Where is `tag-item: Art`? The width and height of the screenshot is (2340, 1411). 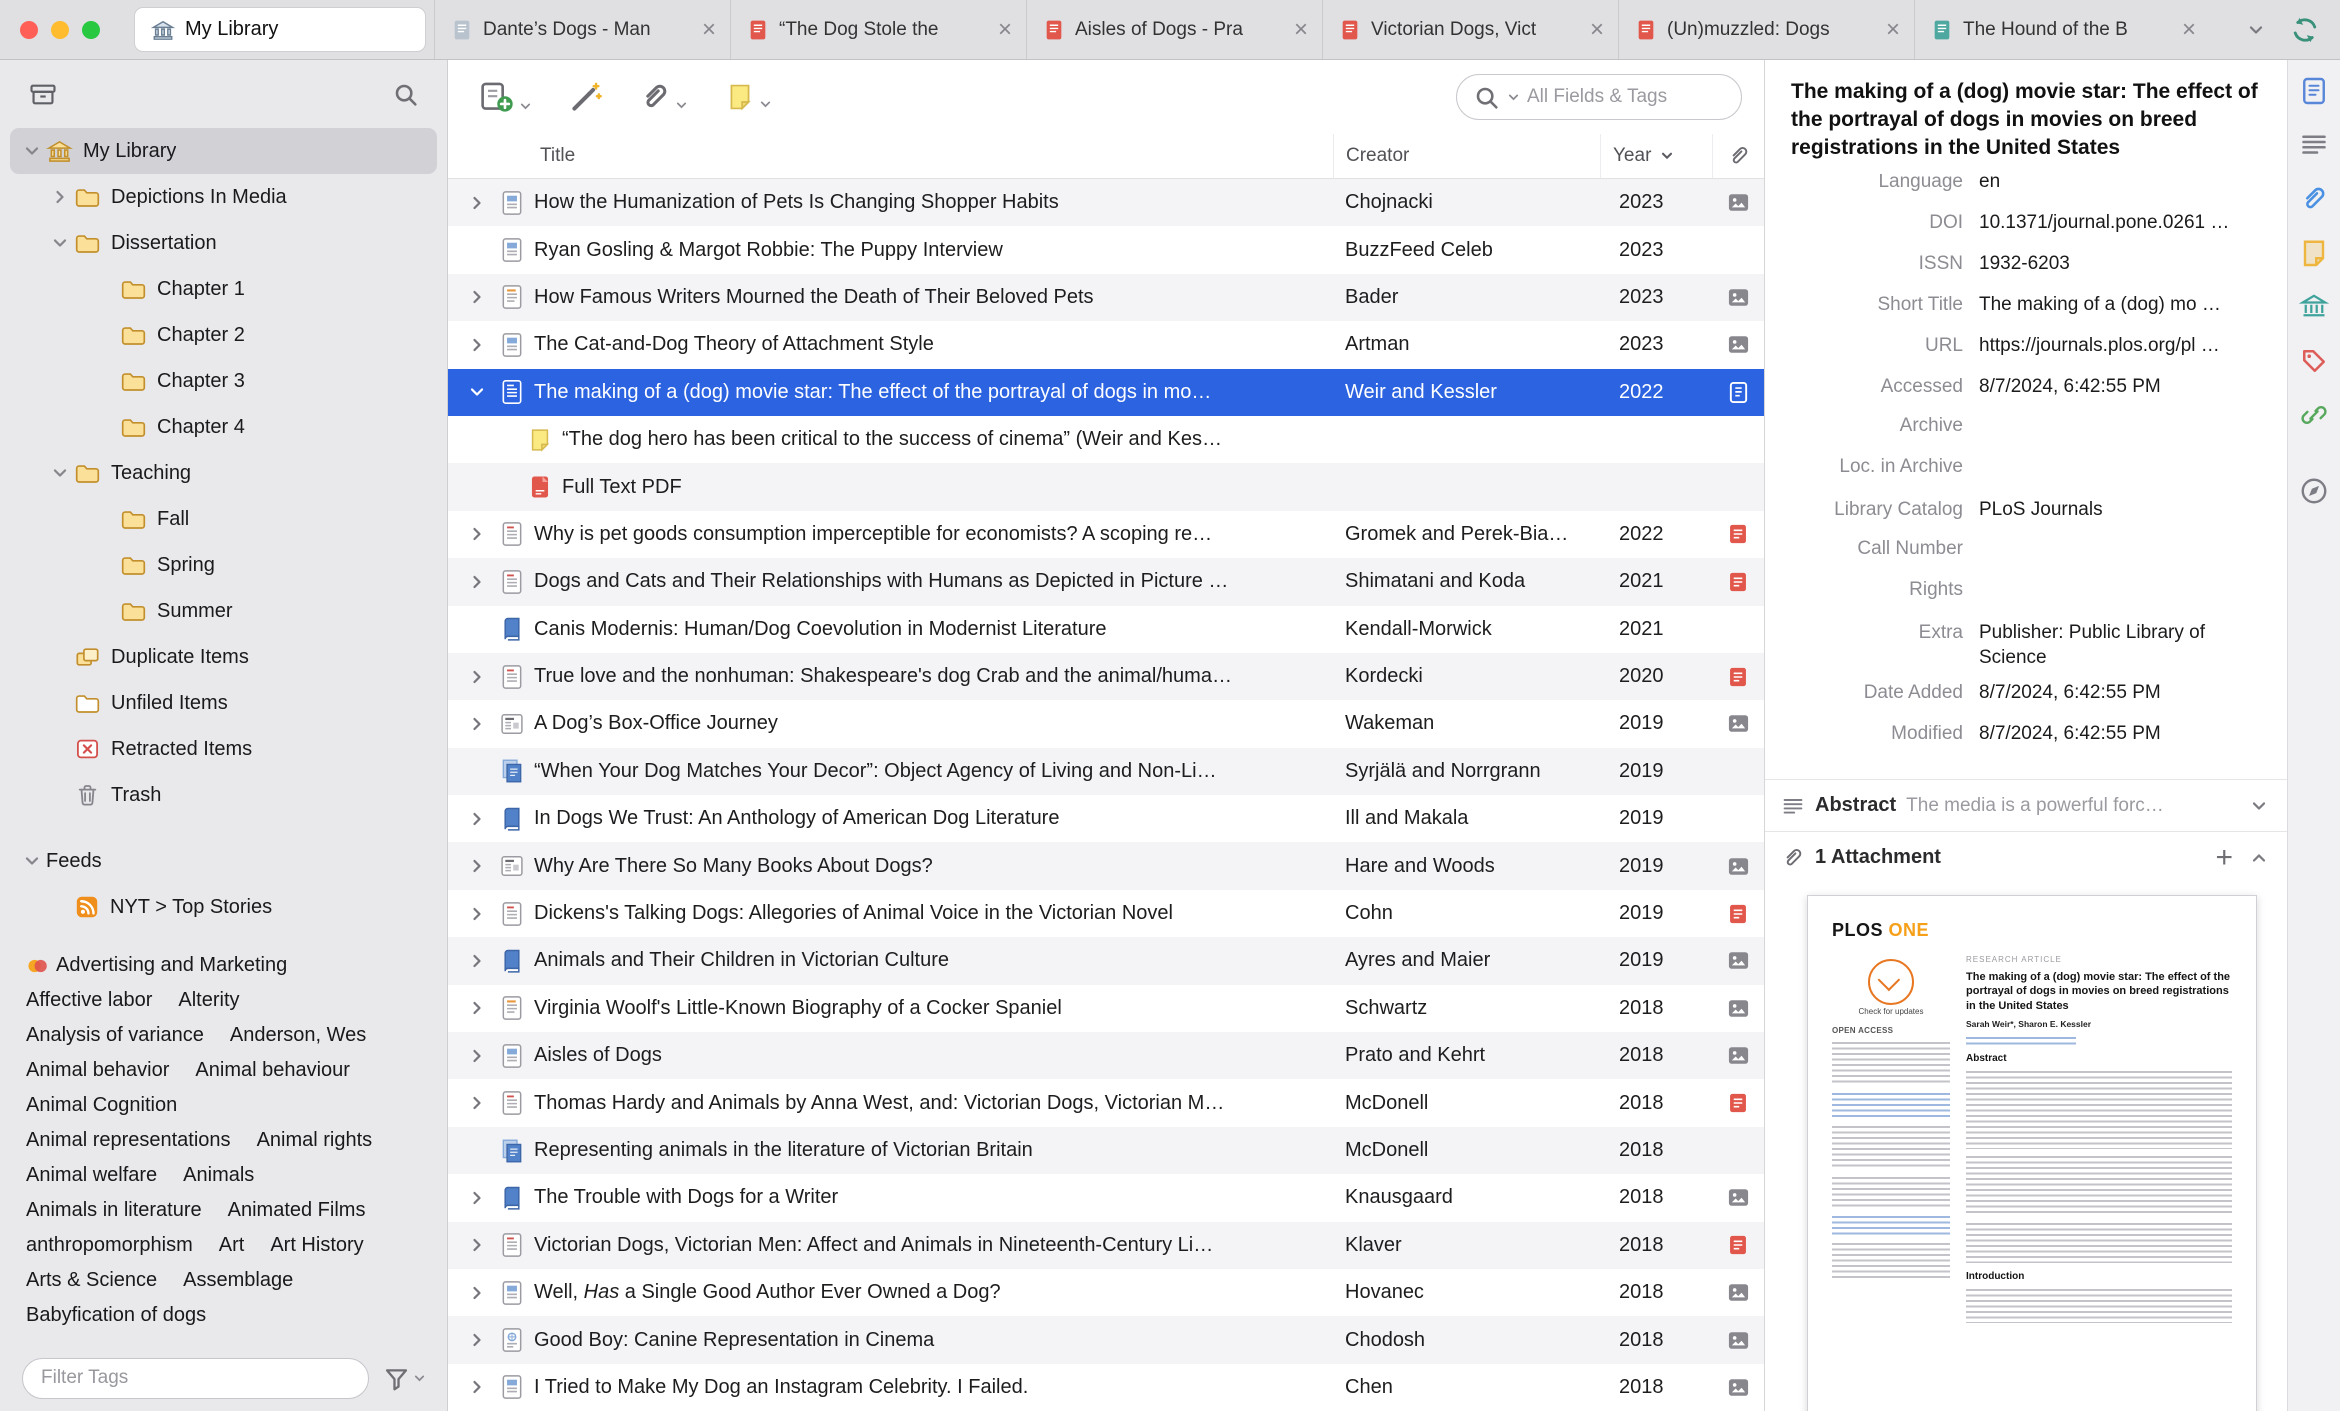
tag-item: Art is located at coordinates (232, 1245).